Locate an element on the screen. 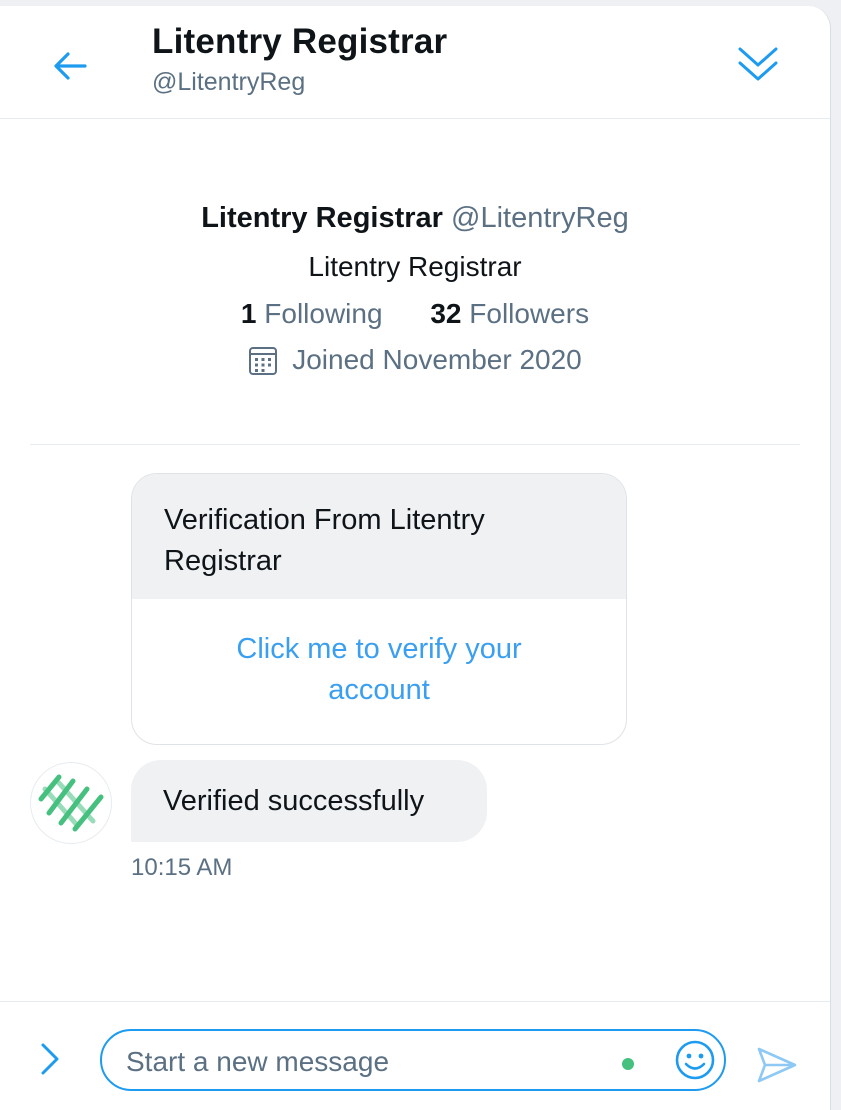 The width and height of the screenshot is (841, 1110). conversation-header: Litentry Registrar @LitentryReg is located at coordinates (415, 62).